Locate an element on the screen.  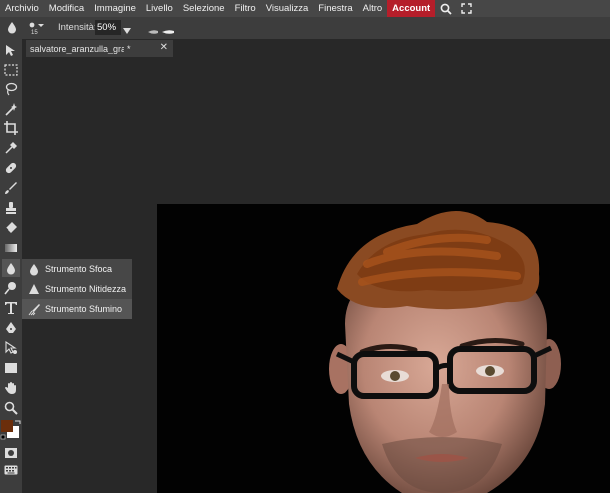
options-bar: 15 Intensità: is located at coordinates (305, 28).